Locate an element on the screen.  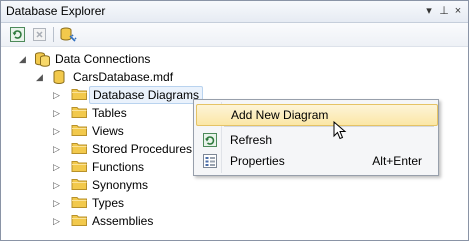
mouse-pointer-icon is located at coordinates (340, 132).